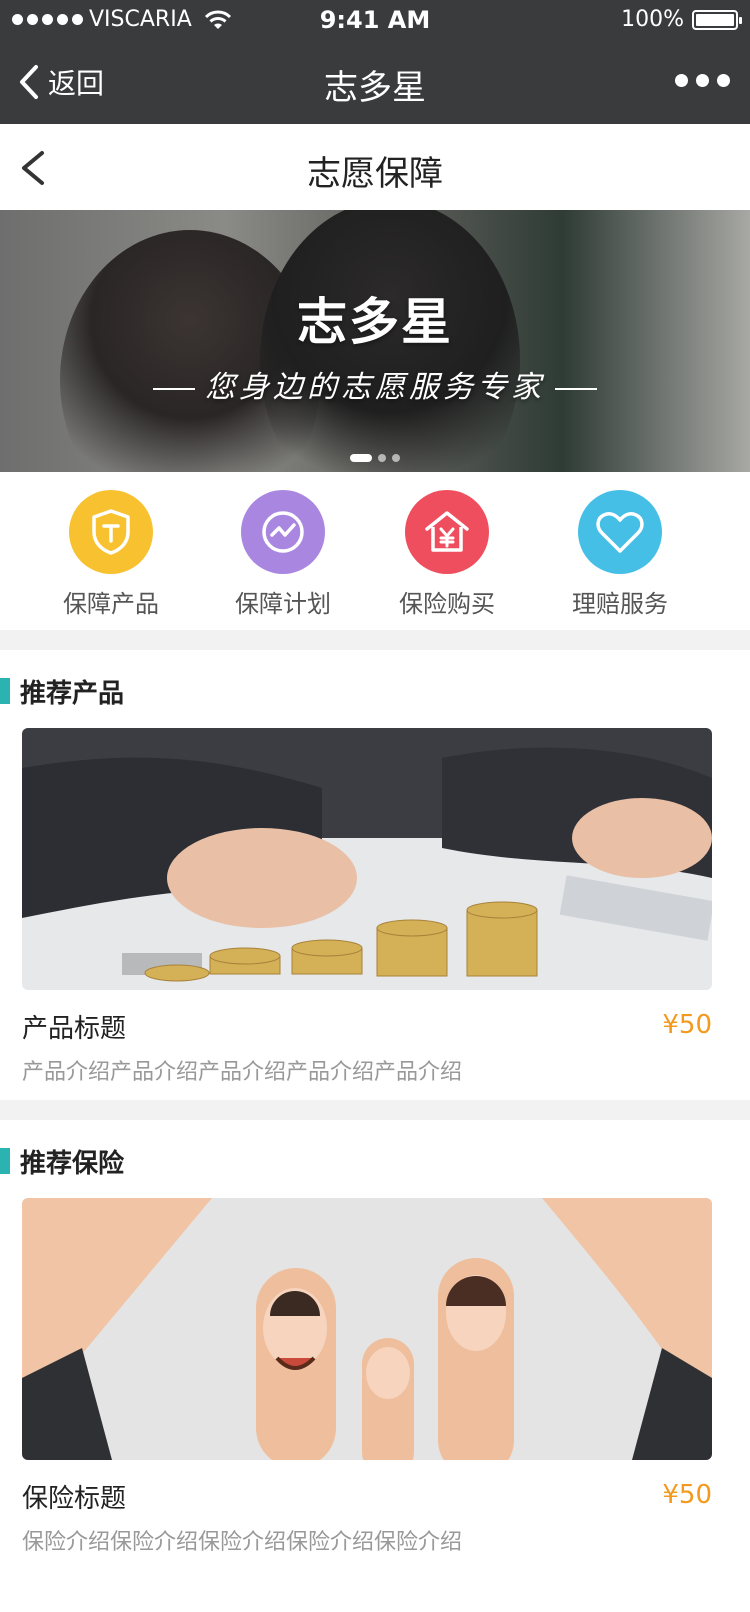 The image size is (750, 1612). Describe the element at coordinates (702, 80) in the screenshot. I see `more-icon` at that location.